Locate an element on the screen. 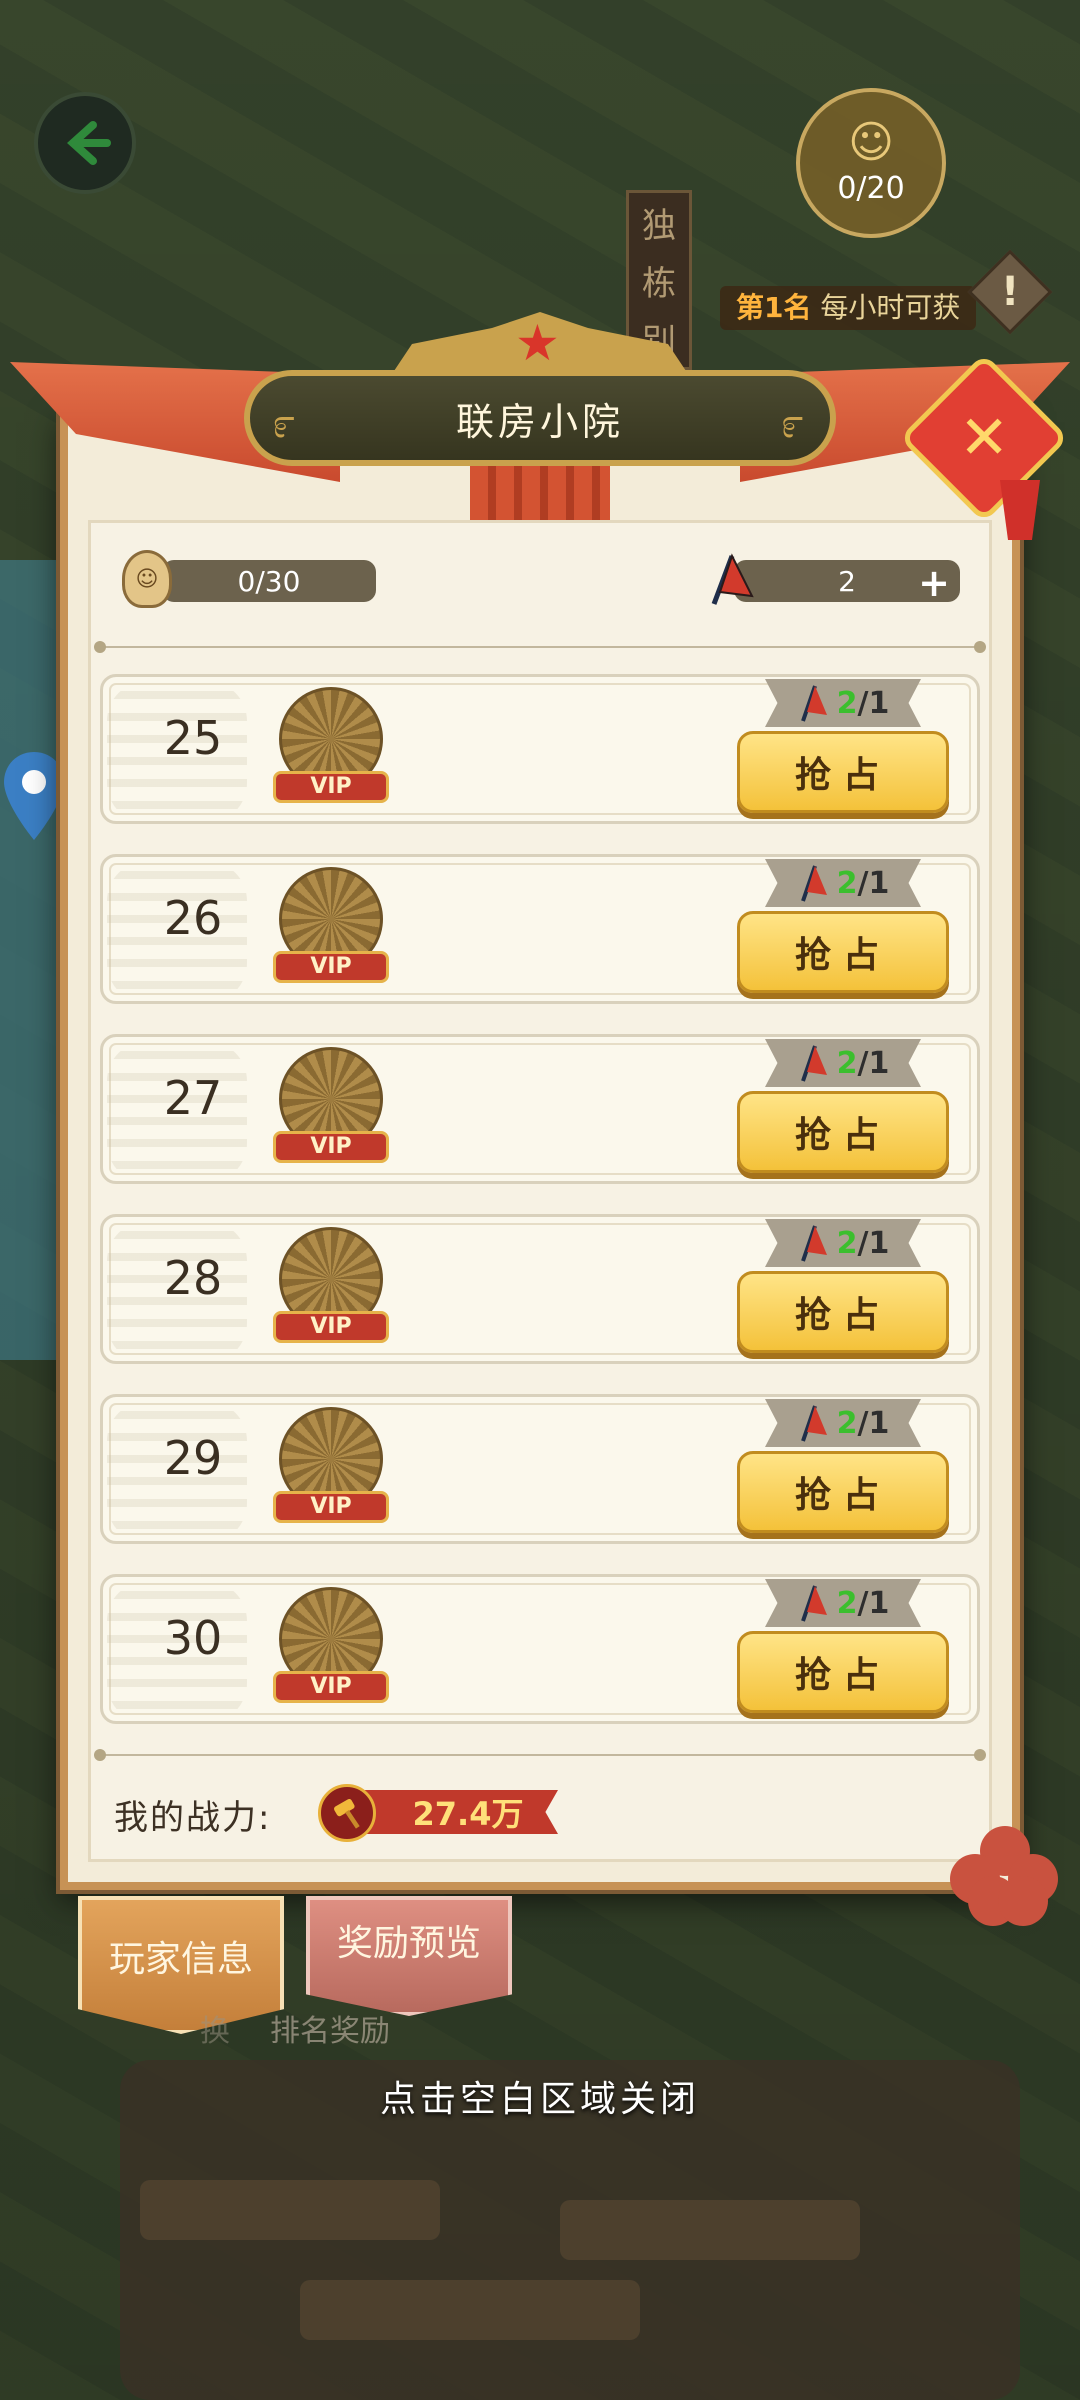  star-icon: ★ is located at coordinates (537, 343).